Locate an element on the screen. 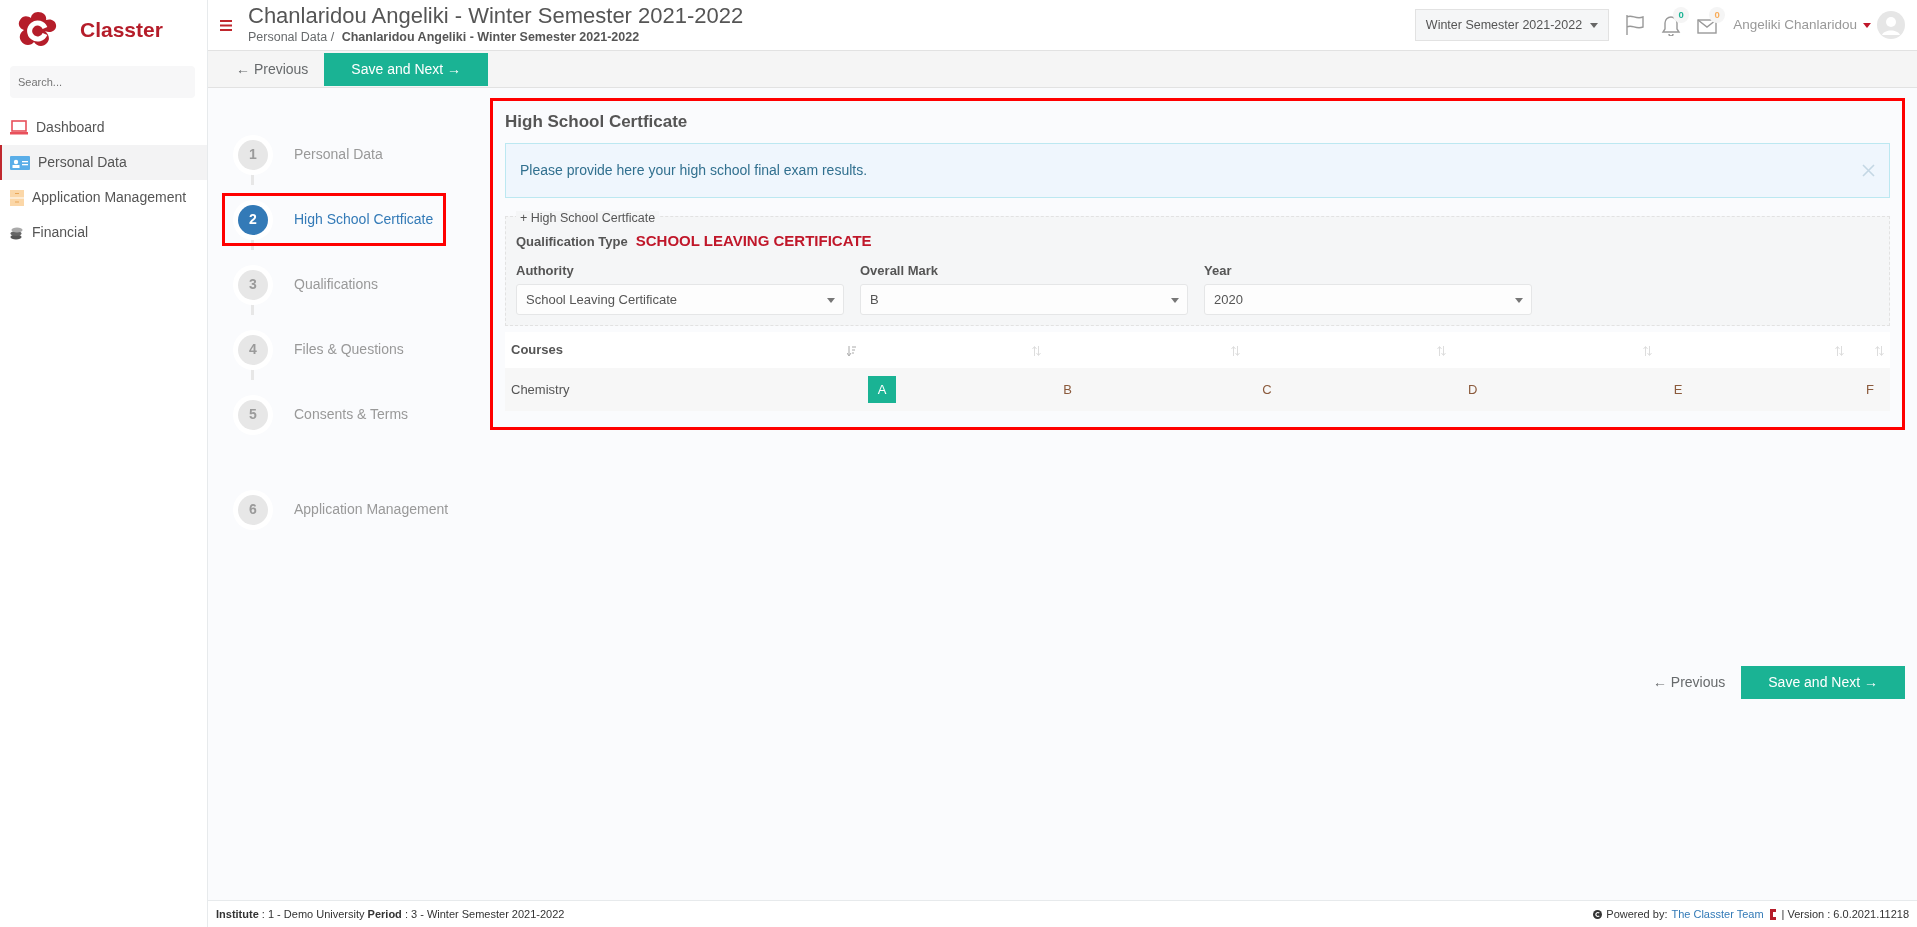 The width and height of the screenshot is (1917, 927). qualification-value: SCHOOL LEAVING CERTIFICATE is located at coordinates (753, 241).